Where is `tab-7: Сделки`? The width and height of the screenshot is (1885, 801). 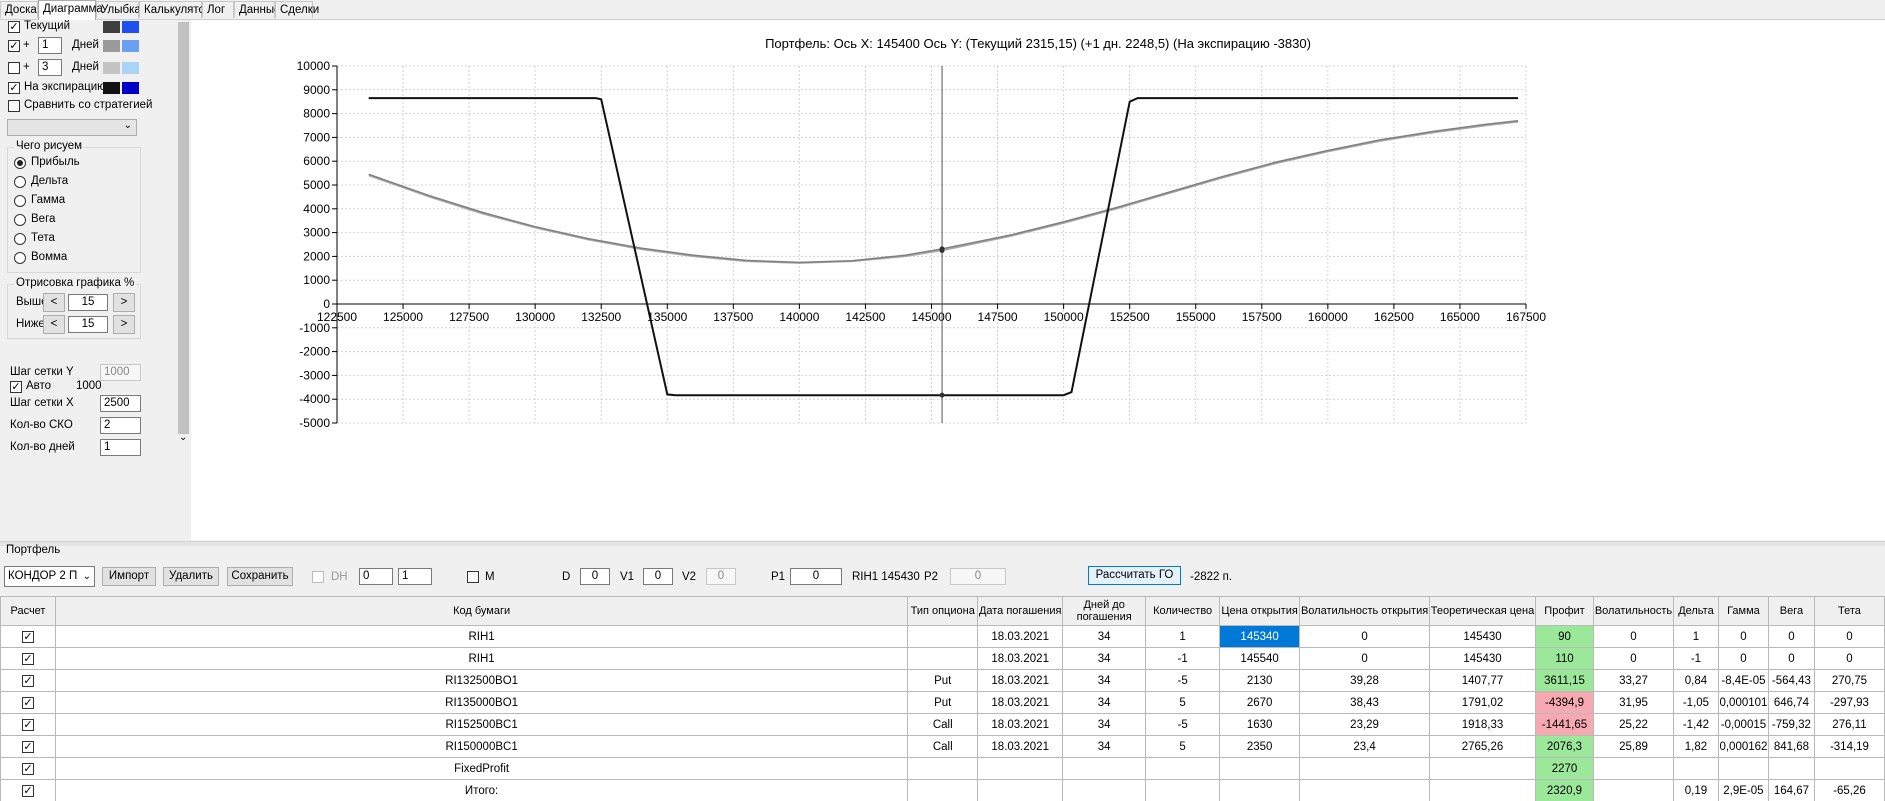
tab-7: Сделки is located at coordinates (297, 9).